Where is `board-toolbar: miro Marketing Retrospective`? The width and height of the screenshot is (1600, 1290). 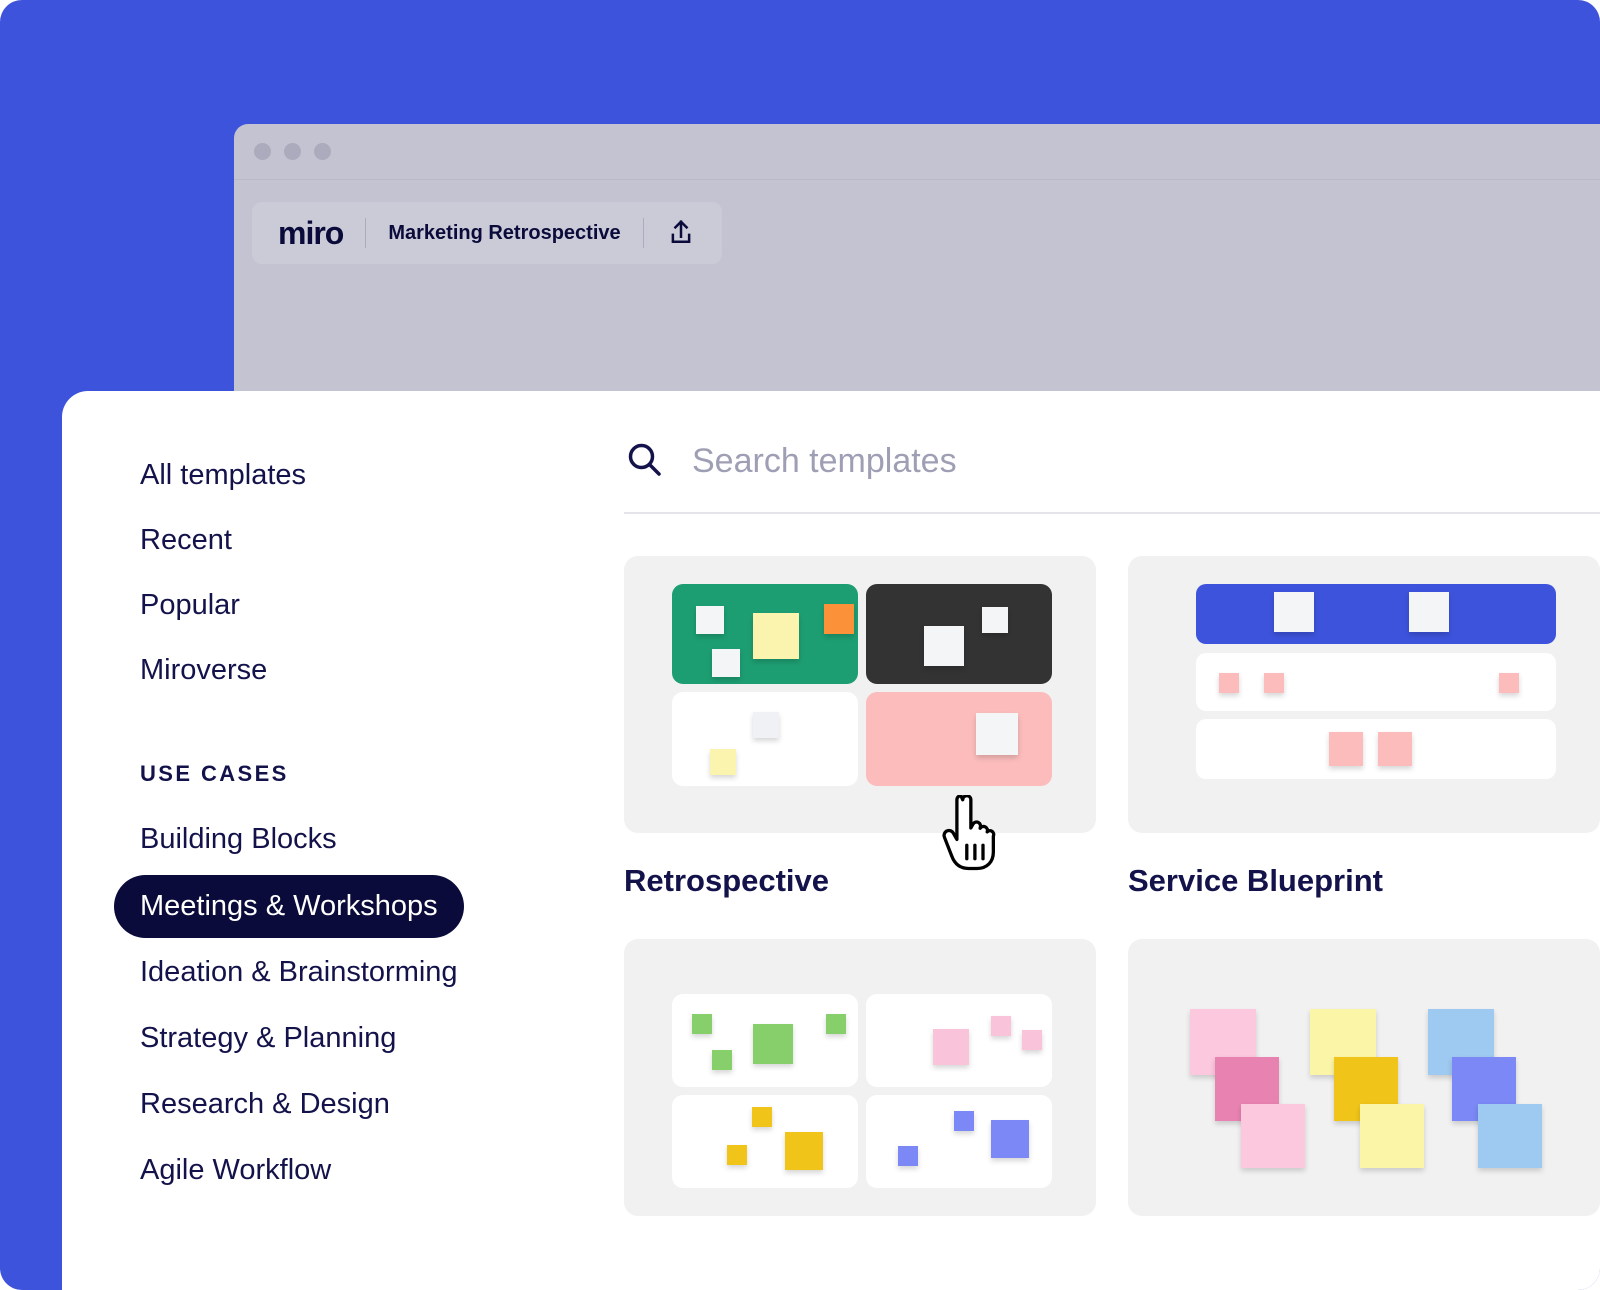 board-toolbar: miro Marketing Retrospective is located at coordinates (487, 233).